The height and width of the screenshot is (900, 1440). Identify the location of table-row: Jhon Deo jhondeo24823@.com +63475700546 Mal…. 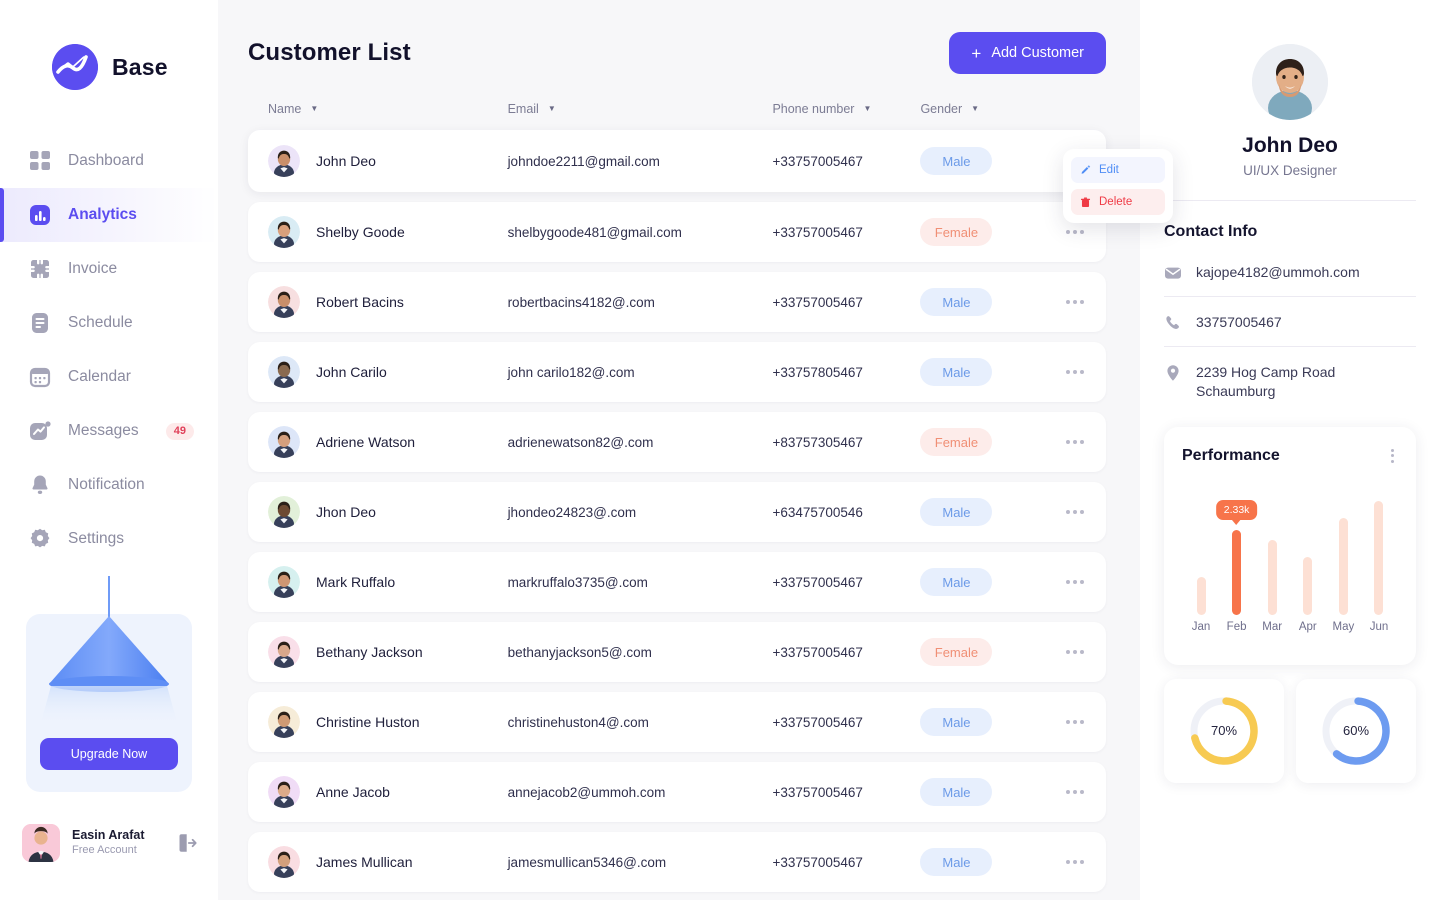
(677, 512).